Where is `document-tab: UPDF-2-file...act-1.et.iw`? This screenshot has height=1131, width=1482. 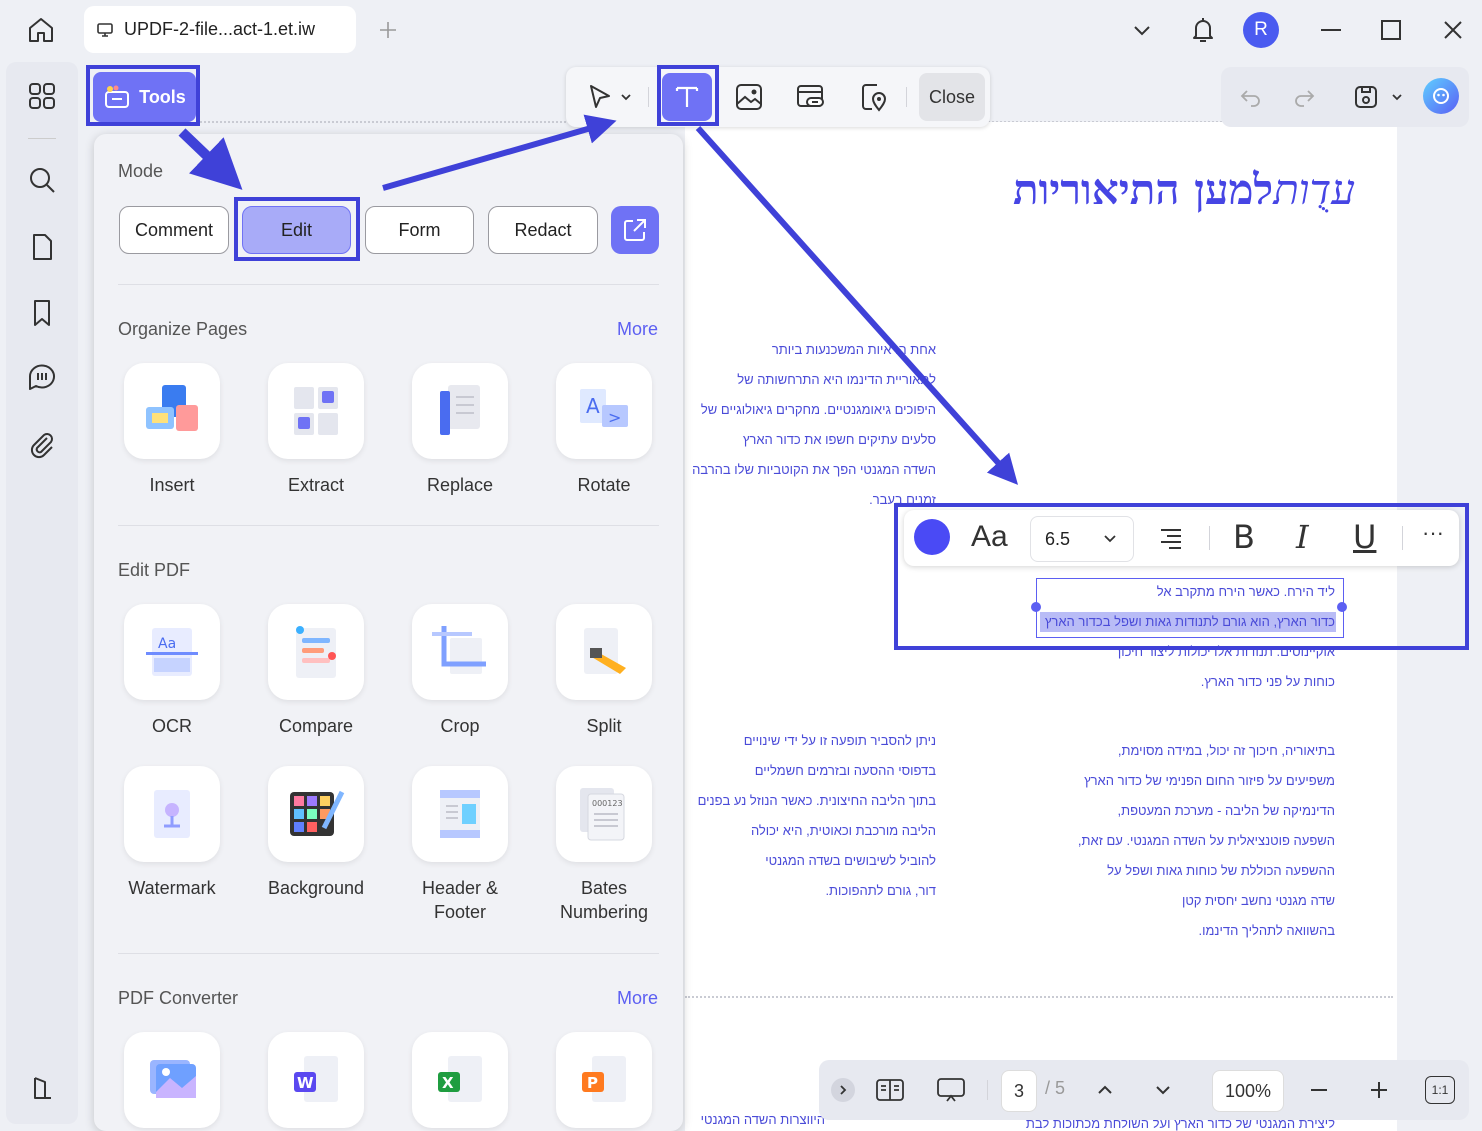 document-tab: UPDF-2-file...act-1.et.iw is located at coordinates (220, 29).